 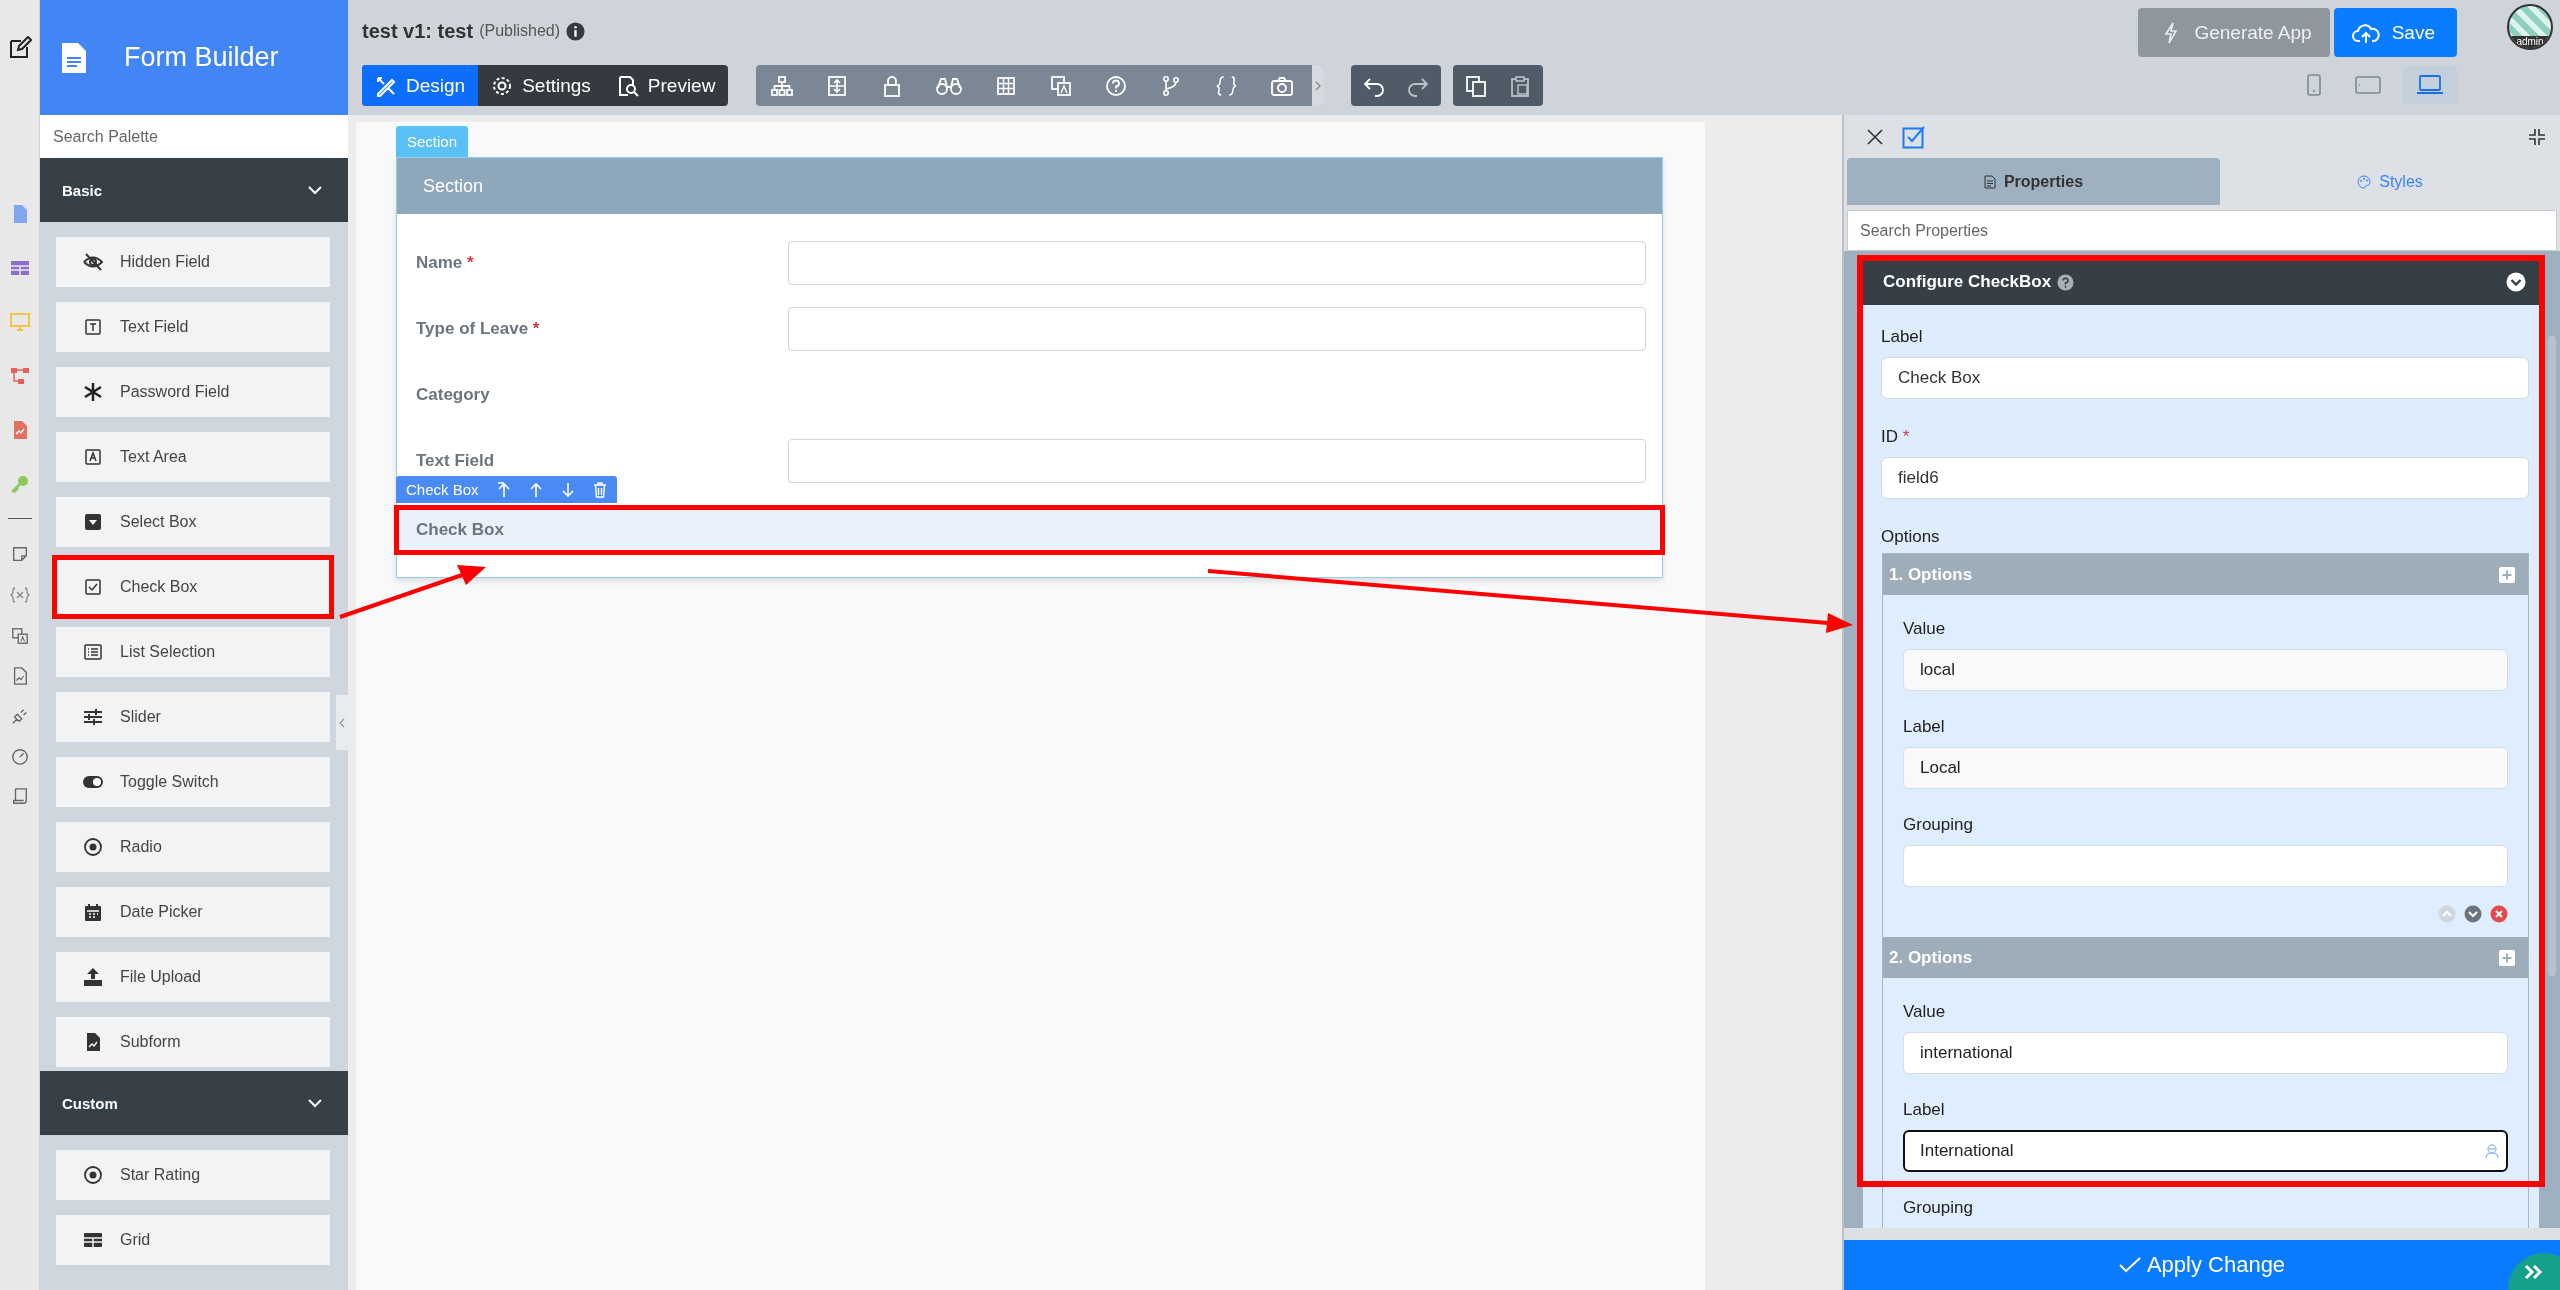 I want to click on palette-item: Radio, so click(x=193, y=847).